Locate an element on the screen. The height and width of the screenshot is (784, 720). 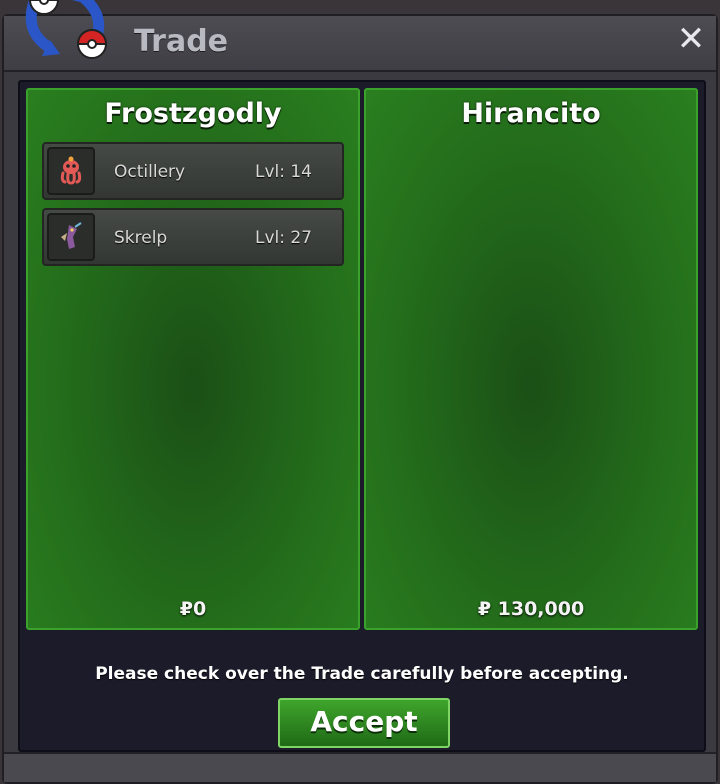
left-pokemon-list: Octillery Lvl: 14 Skrelp Lvl: 27 is located at coordinates (193, 208).